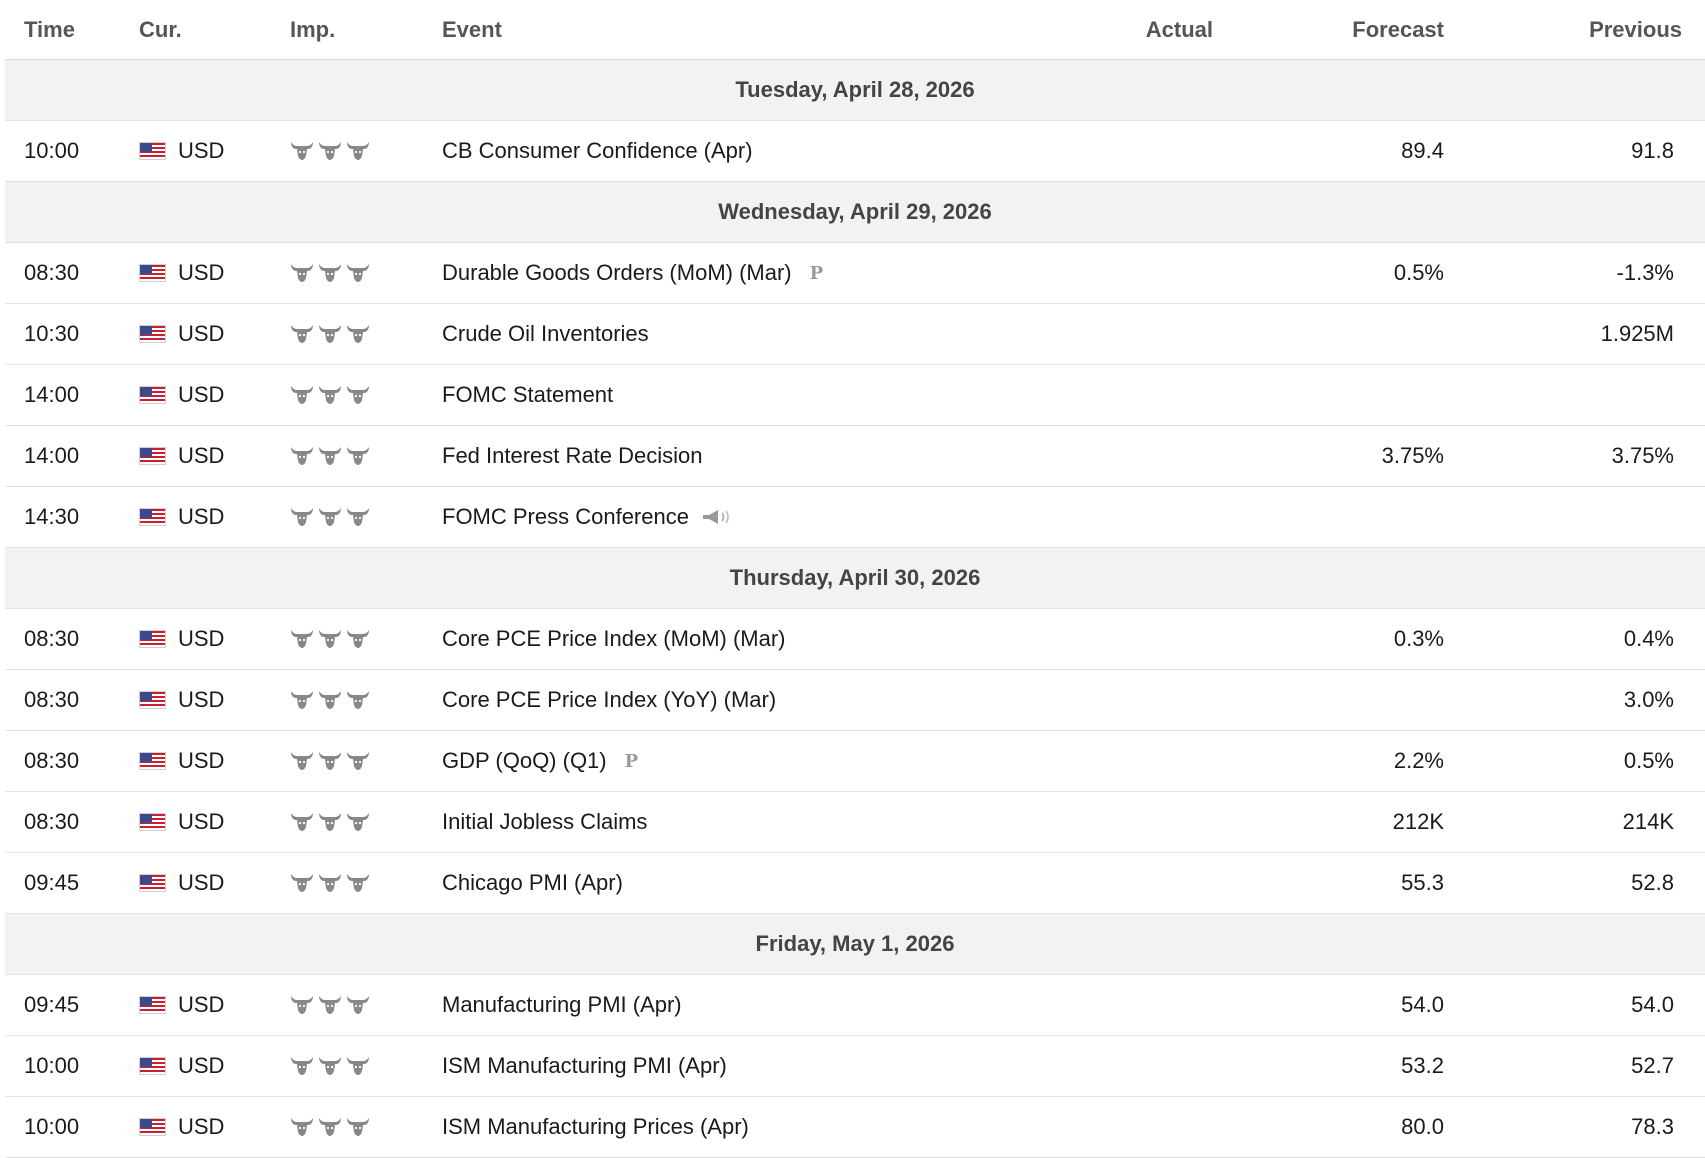 The height and width of the screenshot is (1158, 1705). What do you see at coordinates (855, 334) in the screenshot?
I see `event-row: 10:30 USD Crude Oil Inventories 1.925M` at bounding box center [855, 334].